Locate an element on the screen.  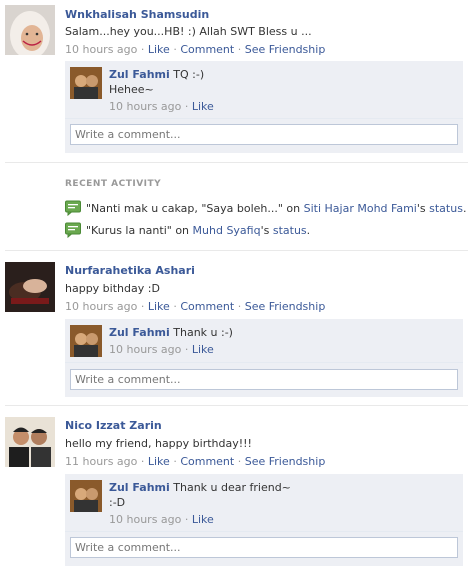
story-author: Nico Izzat Zarin is located at coordinates (113, 425).